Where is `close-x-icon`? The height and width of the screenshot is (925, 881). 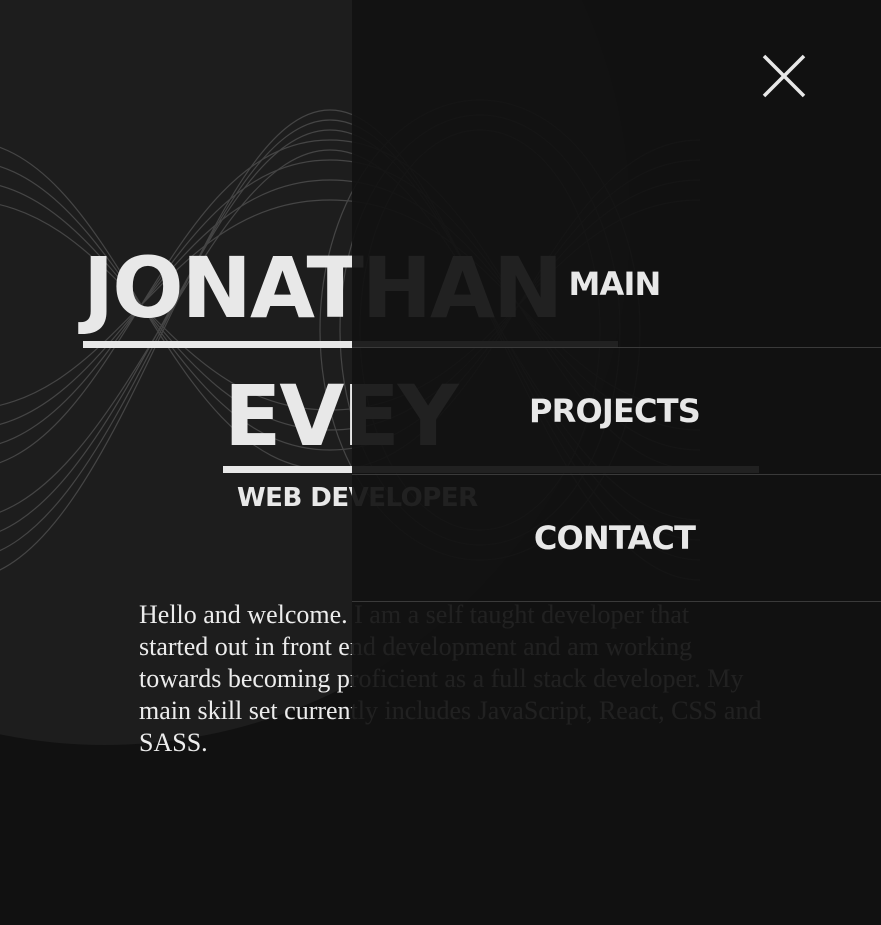
close-x-icon is located at coordinates (784, 76).